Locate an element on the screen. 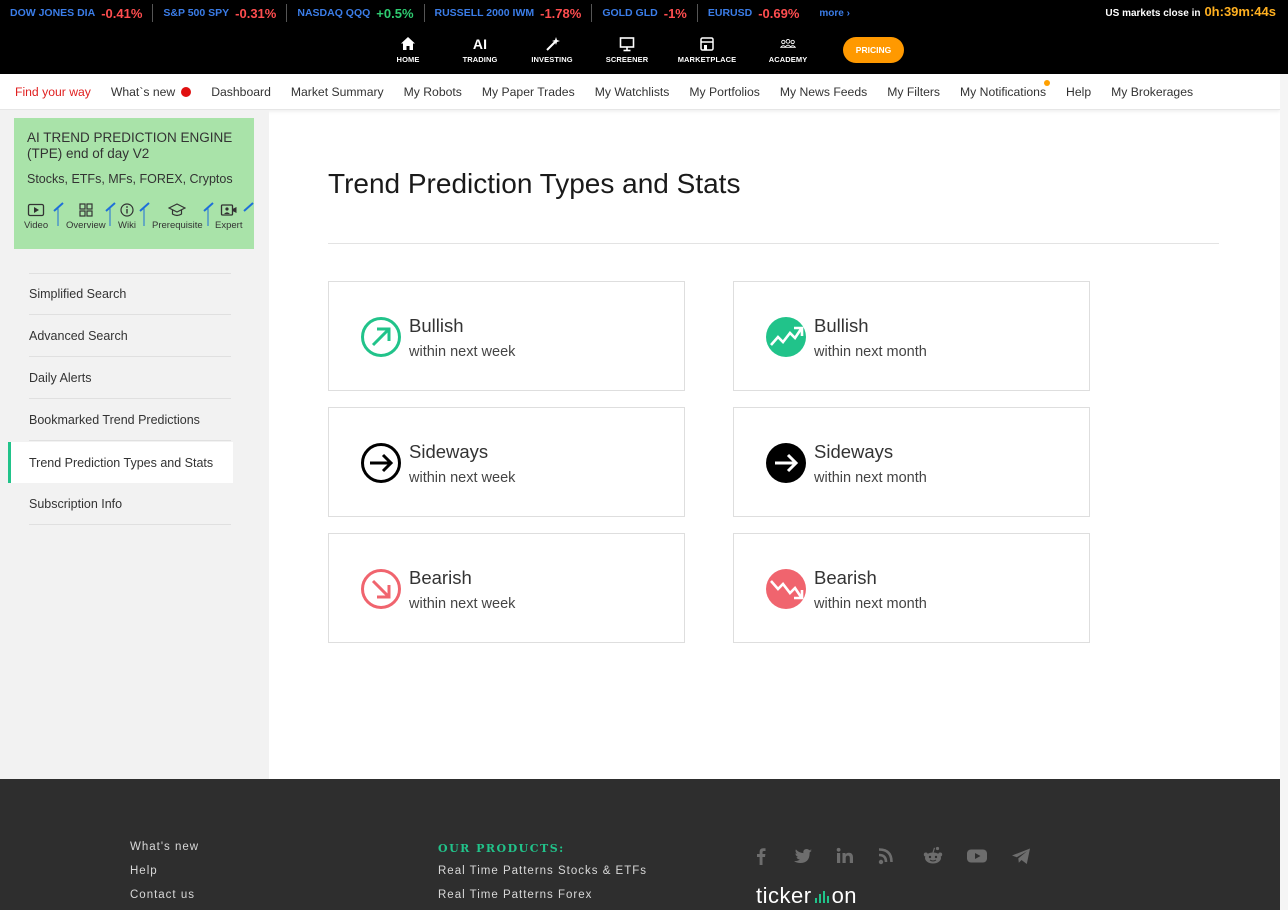 This screenshot has height=910, width=1288. twitter-icon is located at coordinates (803, 856).